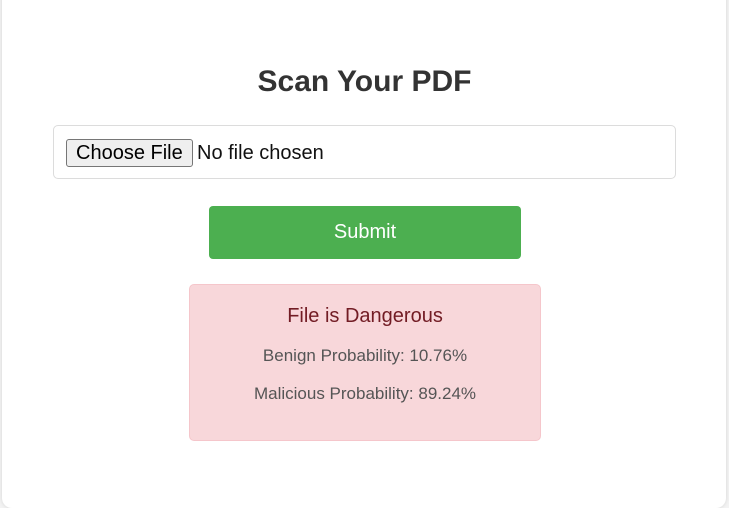  Describe the element at coordinates (365, 393) in the screenshot. I see `malicious-probability: Malicious Probability: 89.24%` at that location.